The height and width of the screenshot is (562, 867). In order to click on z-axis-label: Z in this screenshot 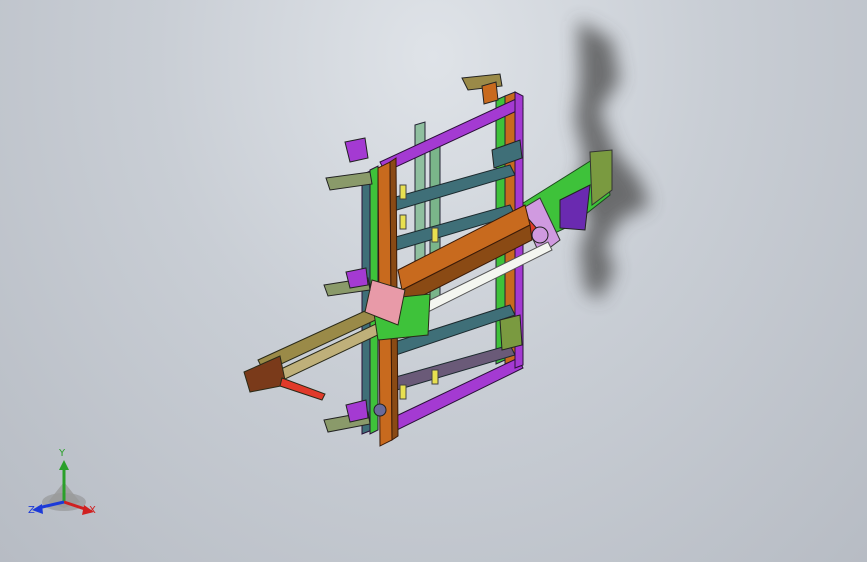, I will do `click(31, 510)`.